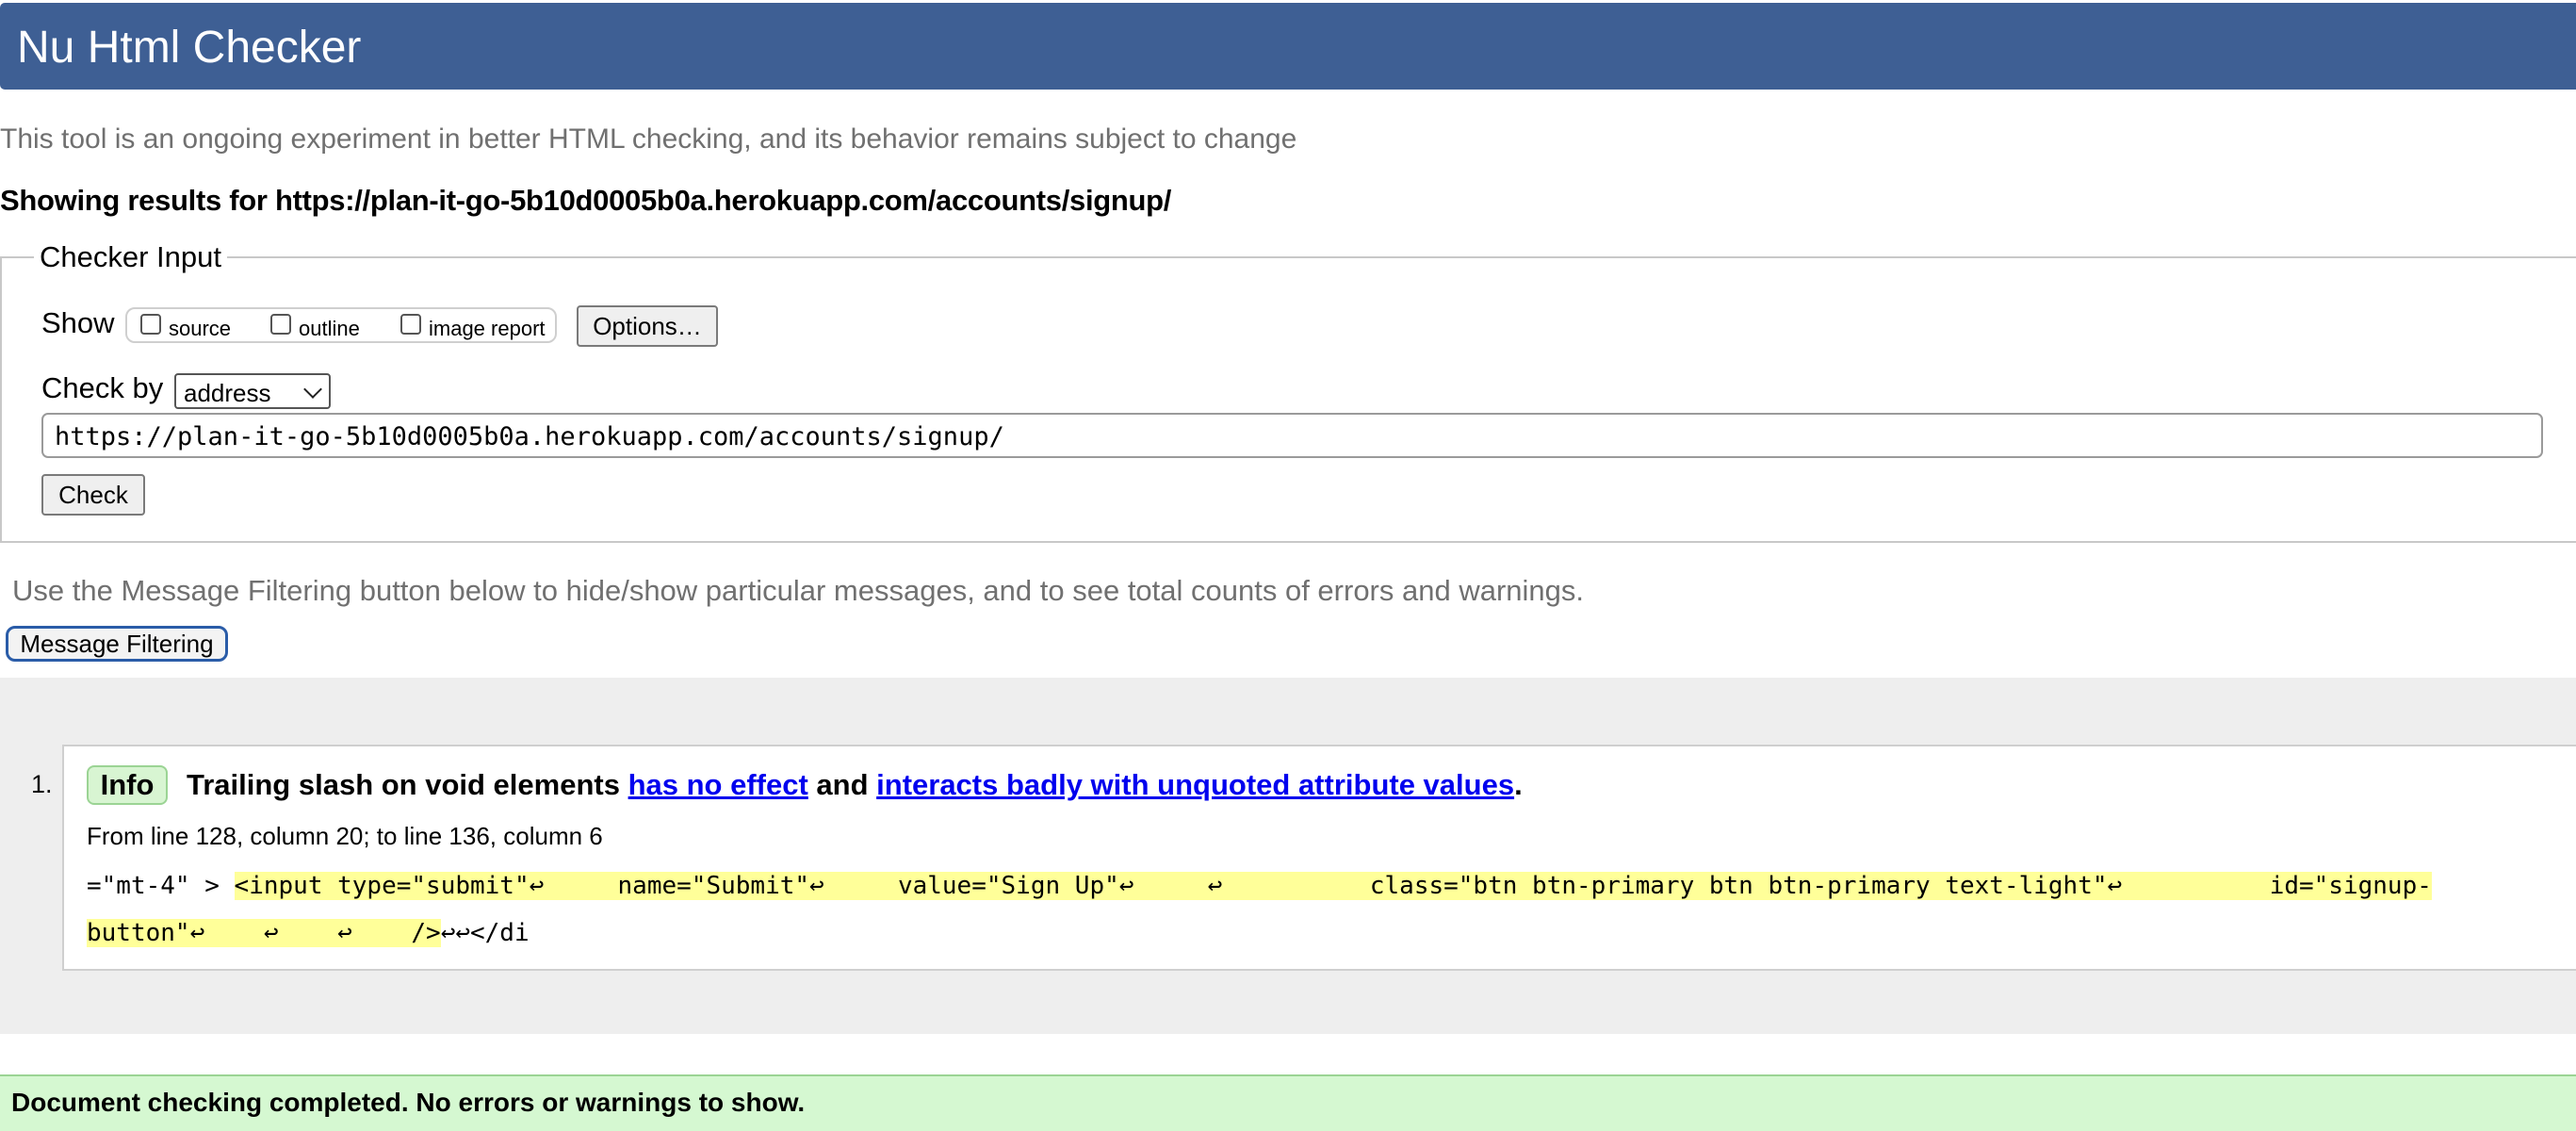 This screenshot has width=2576, height=1131. I want to click on info-badge: Info, so click(127, 785).